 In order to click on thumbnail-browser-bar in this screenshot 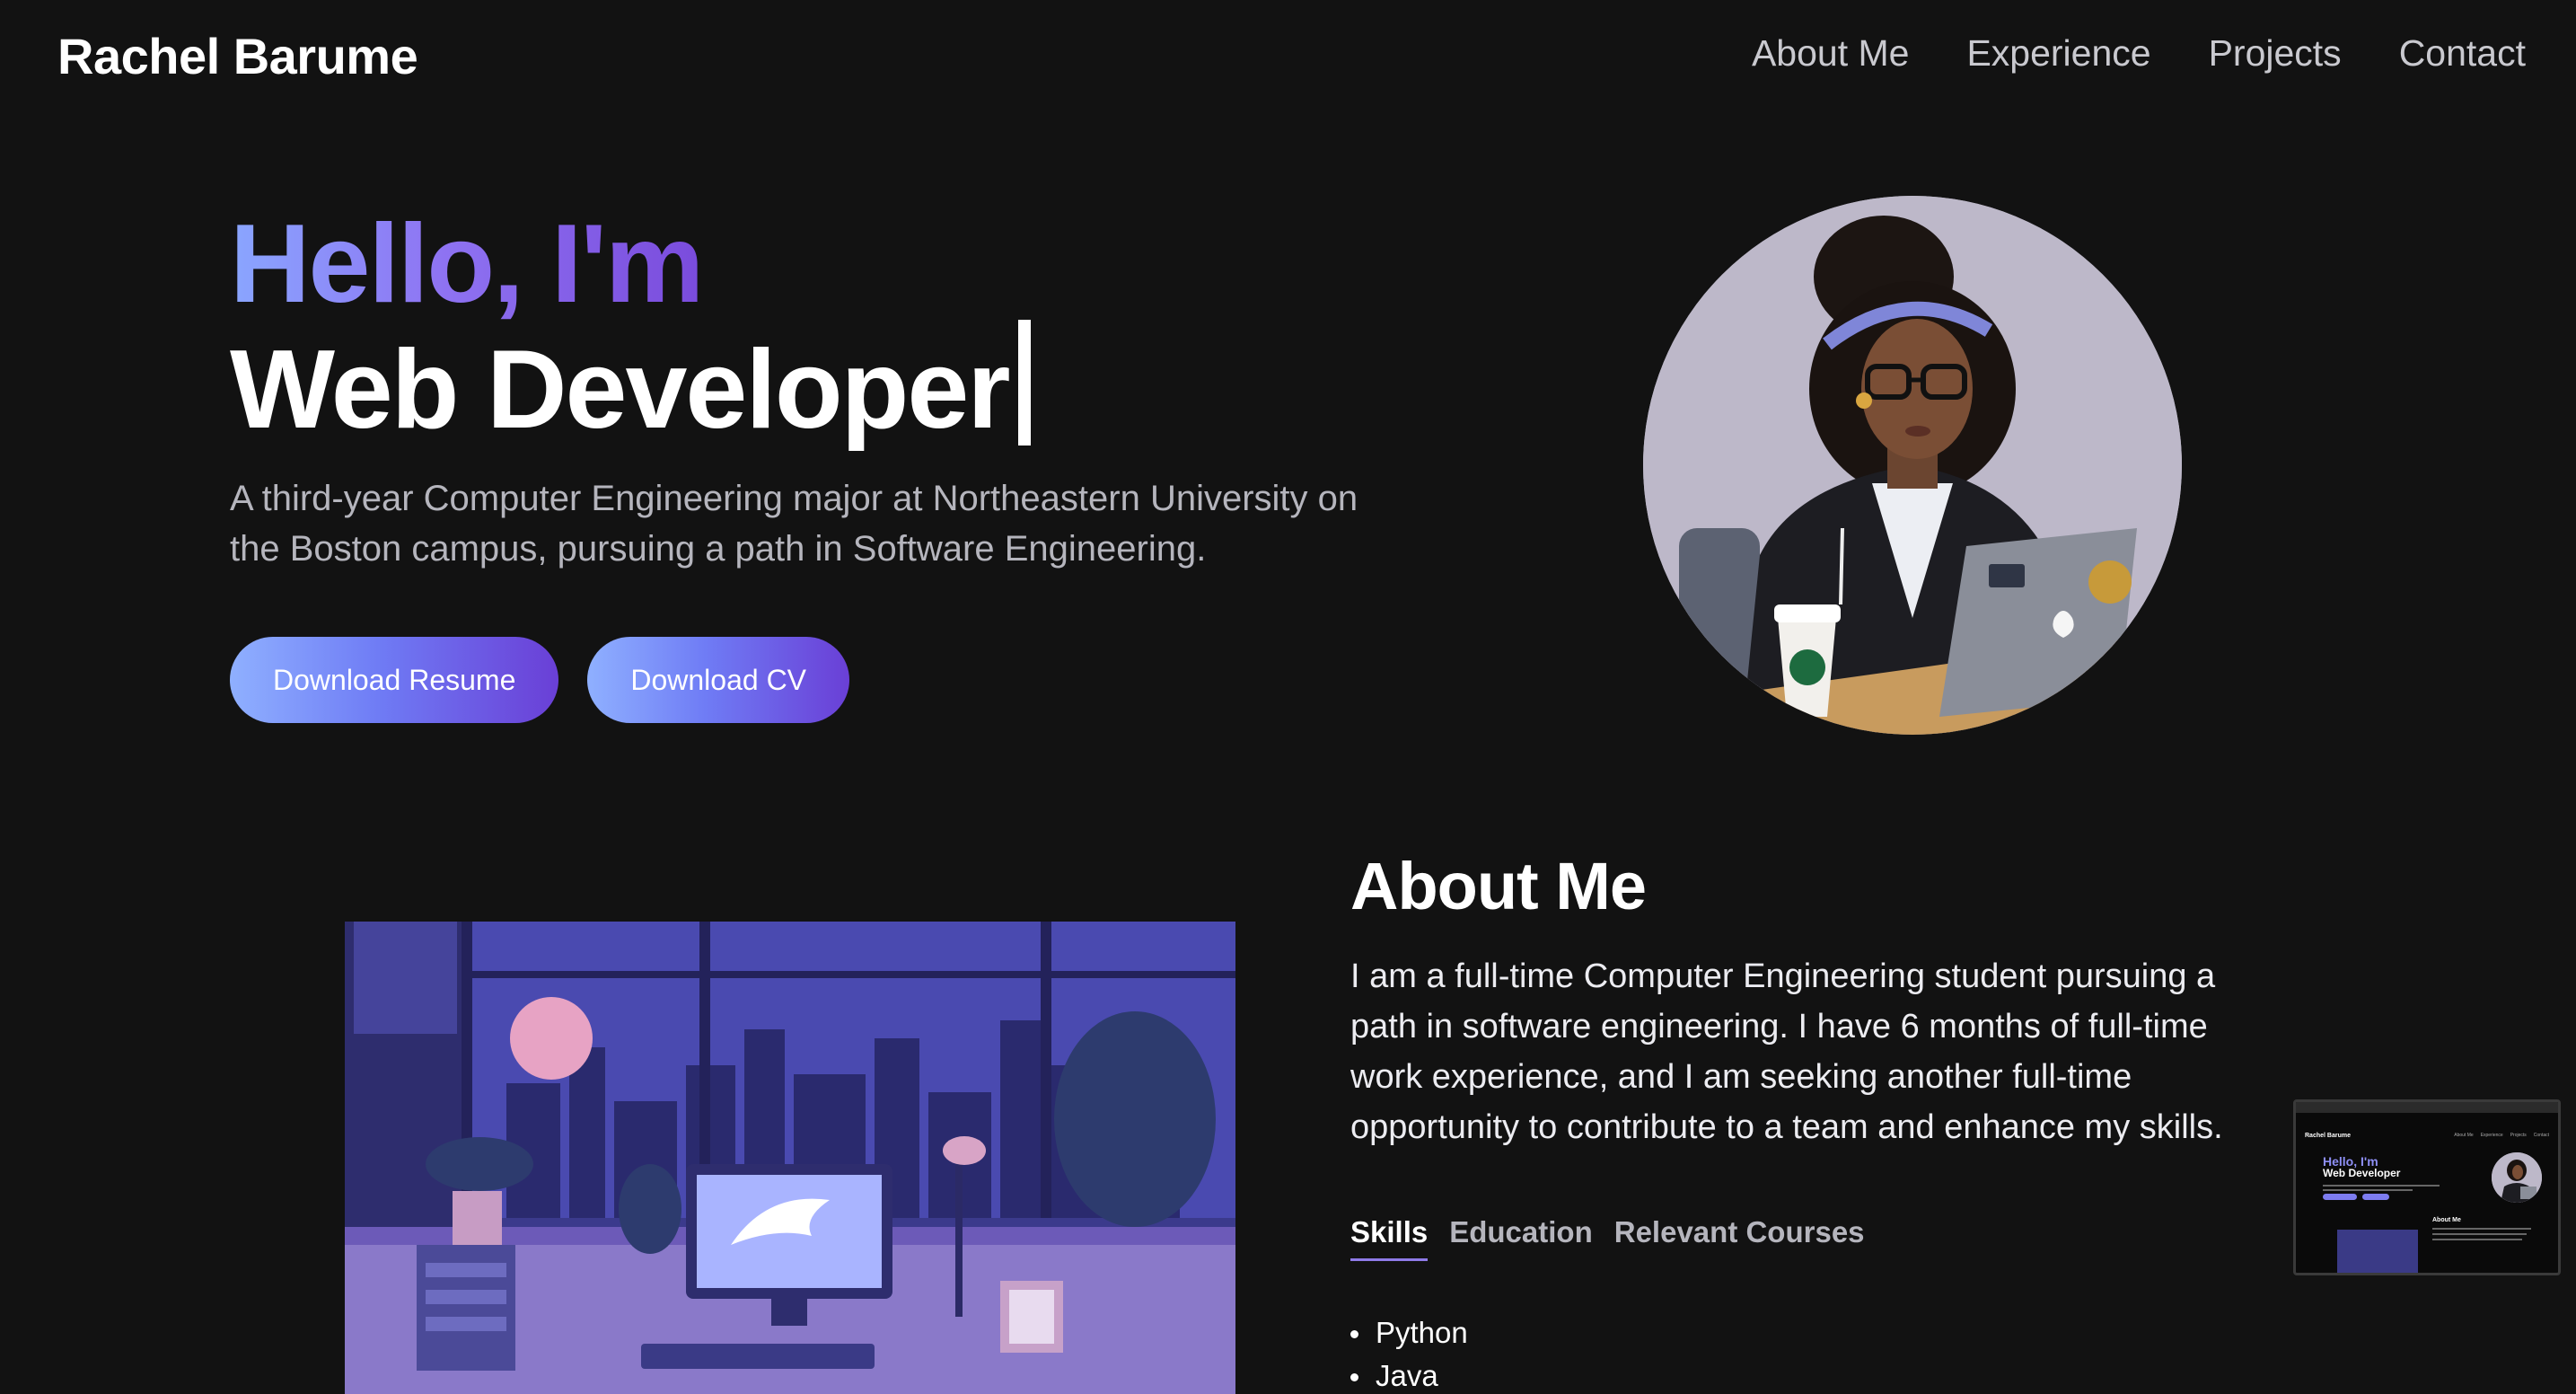, I will do `click(2427, 1107)`.